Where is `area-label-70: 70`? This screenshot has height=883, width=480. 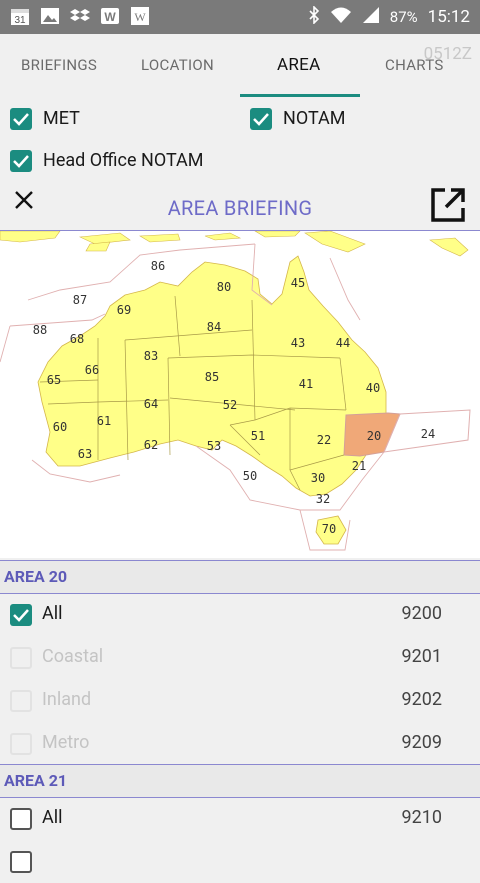
area-label-70: 70 is located at coordinates (329, 529).